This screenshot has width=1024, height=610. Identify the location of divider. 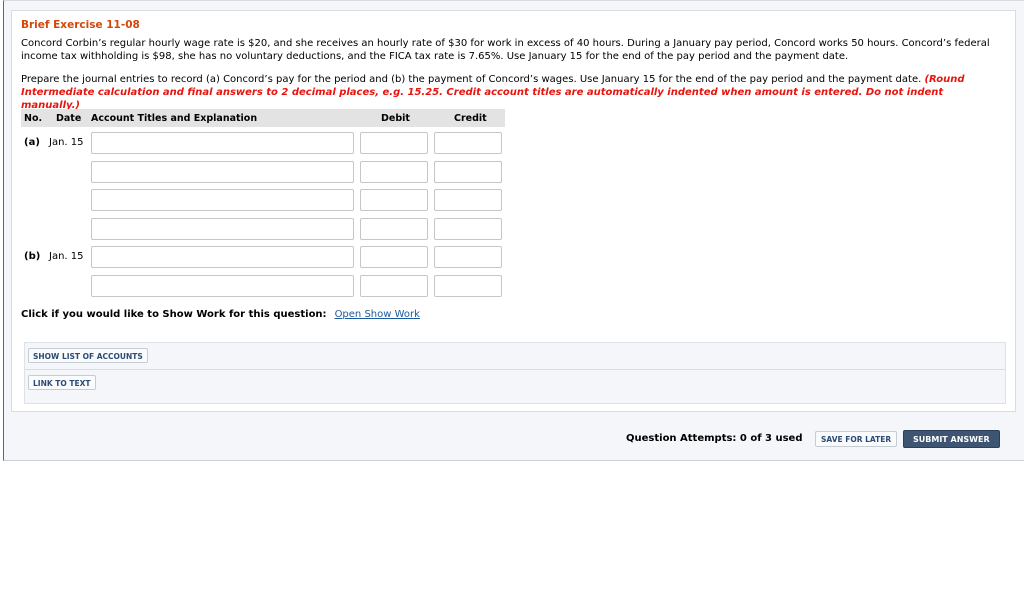
(515, 369).